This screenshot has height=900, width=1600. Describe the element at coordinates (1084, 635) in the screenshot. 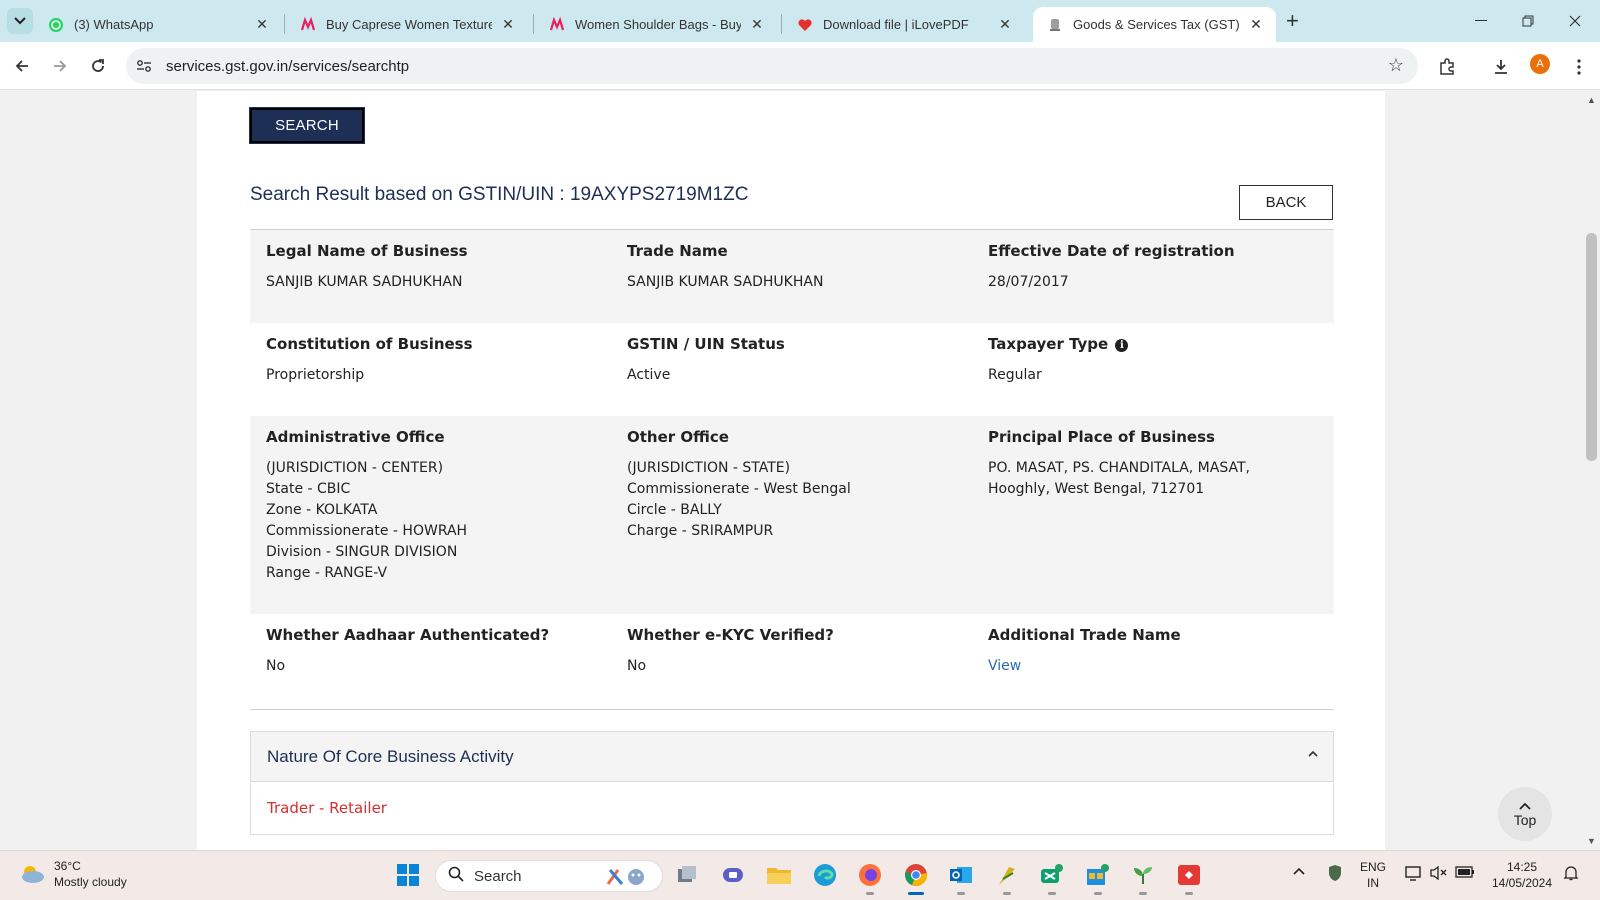

I see `field-label: Additional Trade Name` at that location.